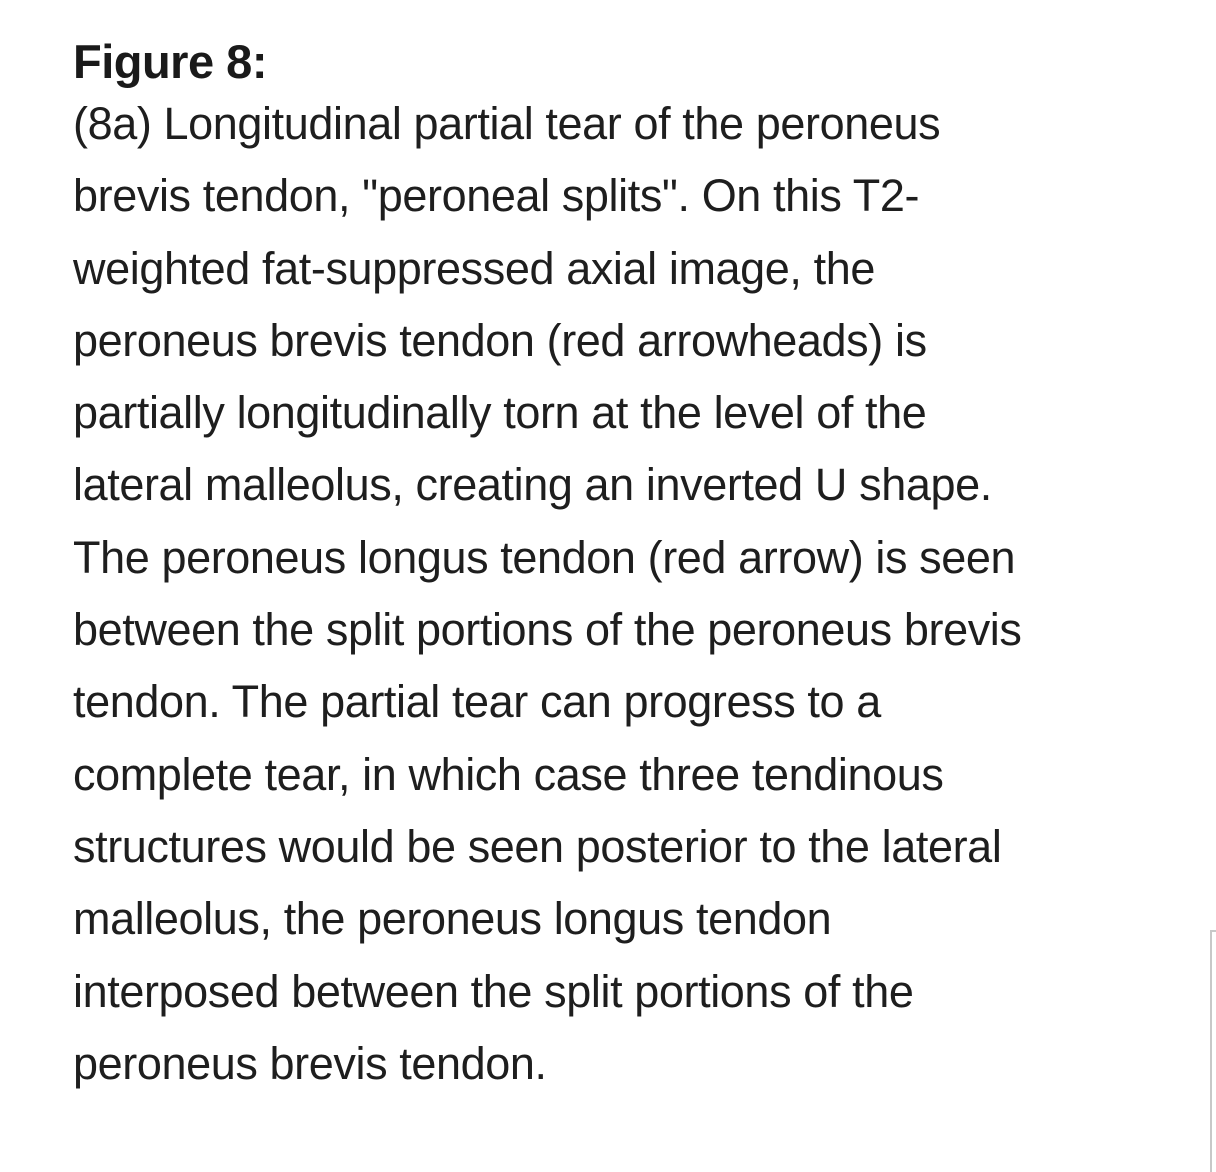  What do you see at coordinates (1213, 1051) in the screenshot?
I see `page-edge-divider` at bounding box center [1213, 1051].